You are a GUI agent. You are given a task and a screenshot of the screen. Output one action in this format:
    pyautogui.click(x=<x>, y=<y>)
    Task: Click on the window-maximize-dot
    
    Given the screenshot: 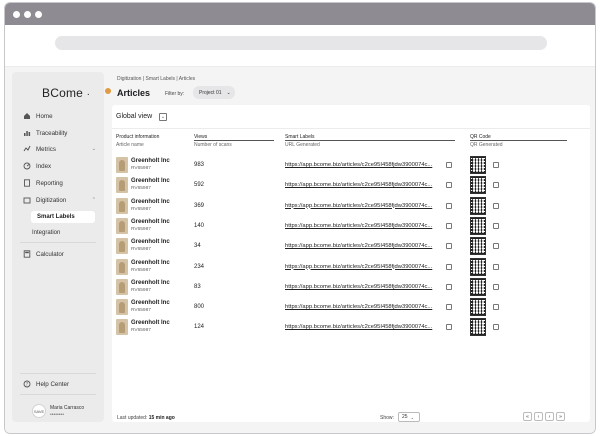 What is the action you would take?
    pyautogui.click(x=38, y=14)
    